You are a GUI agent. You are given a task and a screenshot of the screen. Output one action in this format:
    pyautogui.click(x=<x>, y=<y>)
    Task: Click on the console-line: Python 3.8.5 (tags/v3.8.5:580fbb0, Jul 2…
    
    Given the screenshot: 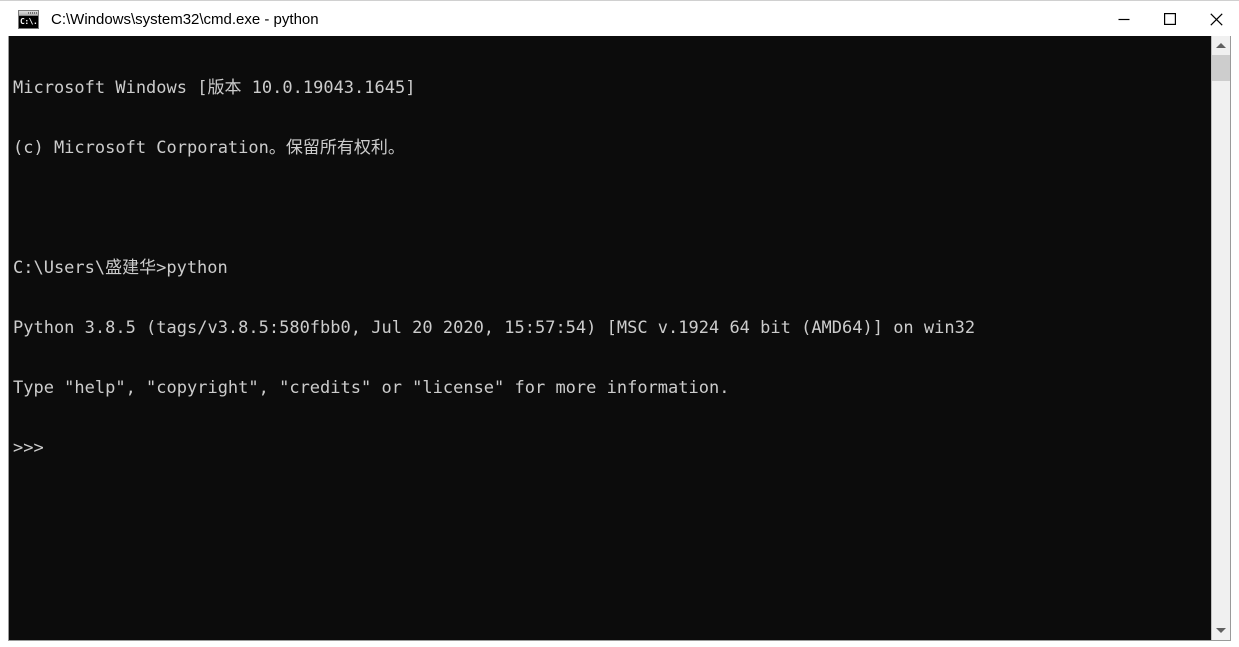 What is the action you would take?
    pyautogui.click(x=494, y=328)
    